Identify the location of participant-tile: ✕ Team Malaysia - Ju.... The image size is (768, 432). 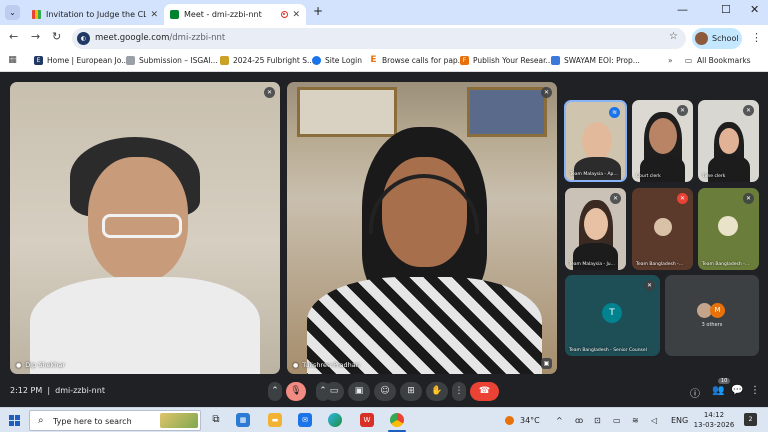
(595, 229).